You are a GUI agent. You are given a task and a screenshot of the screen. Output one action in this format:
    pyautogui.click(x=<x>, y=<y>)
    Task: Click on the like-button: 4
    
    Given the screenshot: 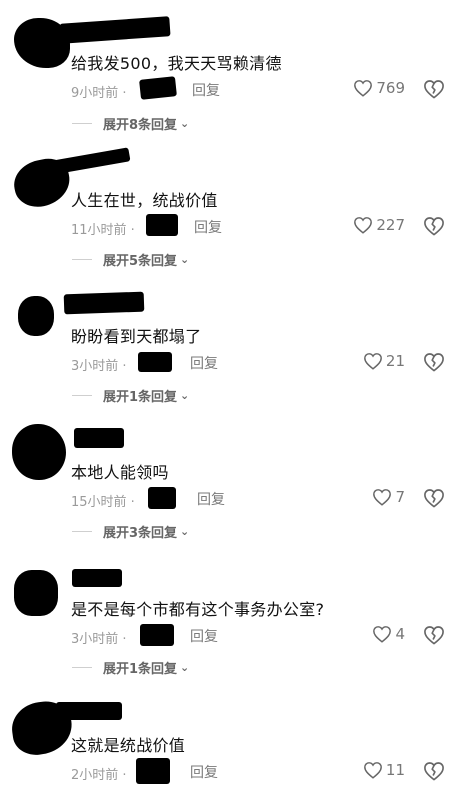 What is the action you would take?
    pyautogui.click(x=388, y=634)
    